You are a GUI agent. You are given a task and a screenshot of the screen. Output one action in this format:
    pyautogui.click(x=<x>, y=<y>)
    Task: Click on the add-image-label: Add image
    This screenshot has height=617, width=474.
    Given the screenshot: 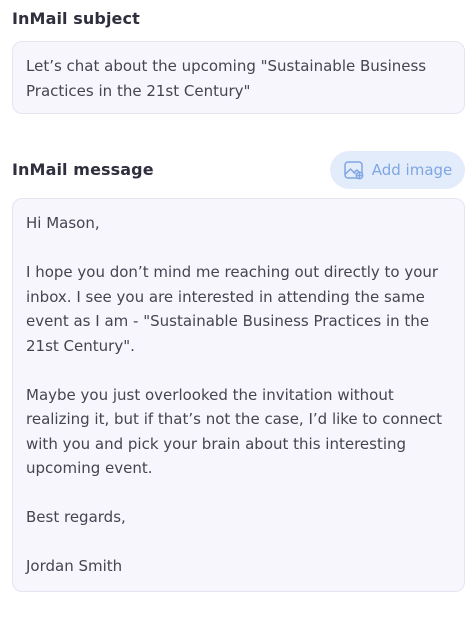 What is the action you would take?
    pyautogui.click(x=412, y=170)
    